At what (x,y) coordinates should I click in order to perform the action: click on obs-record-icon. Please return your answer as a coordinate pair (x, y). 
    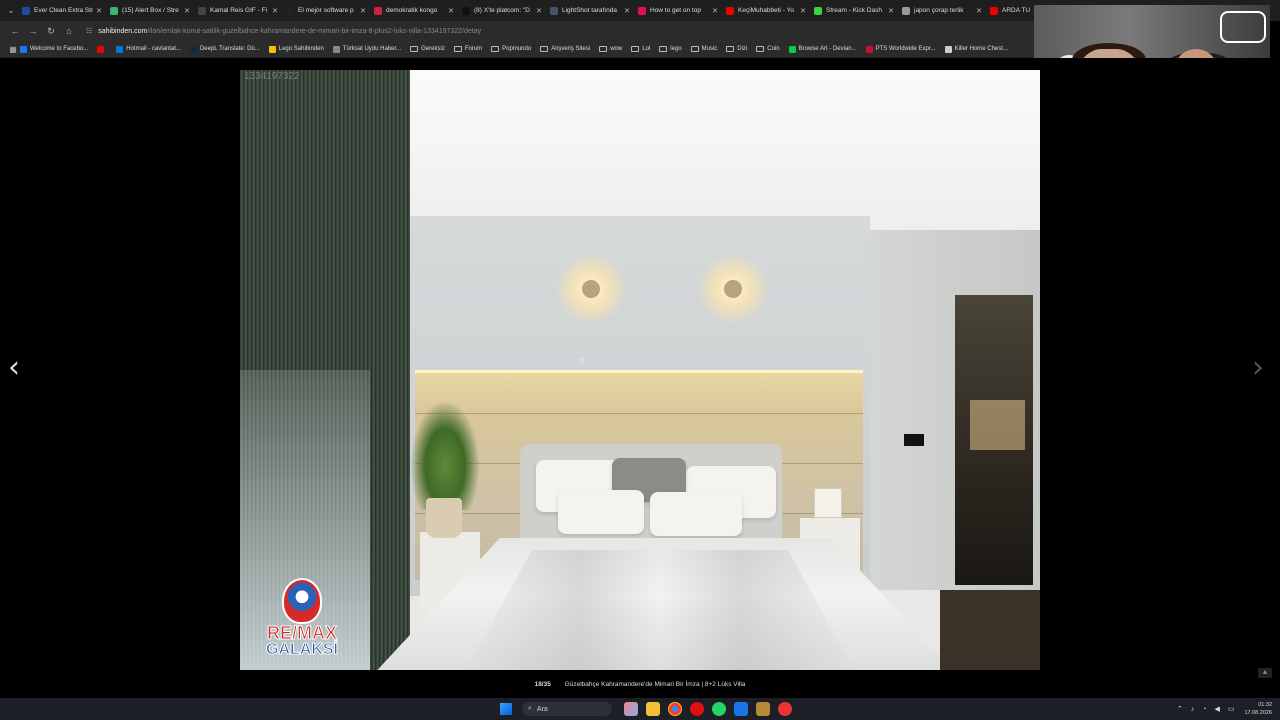
    Looking at the image, I should click on (785, 709).